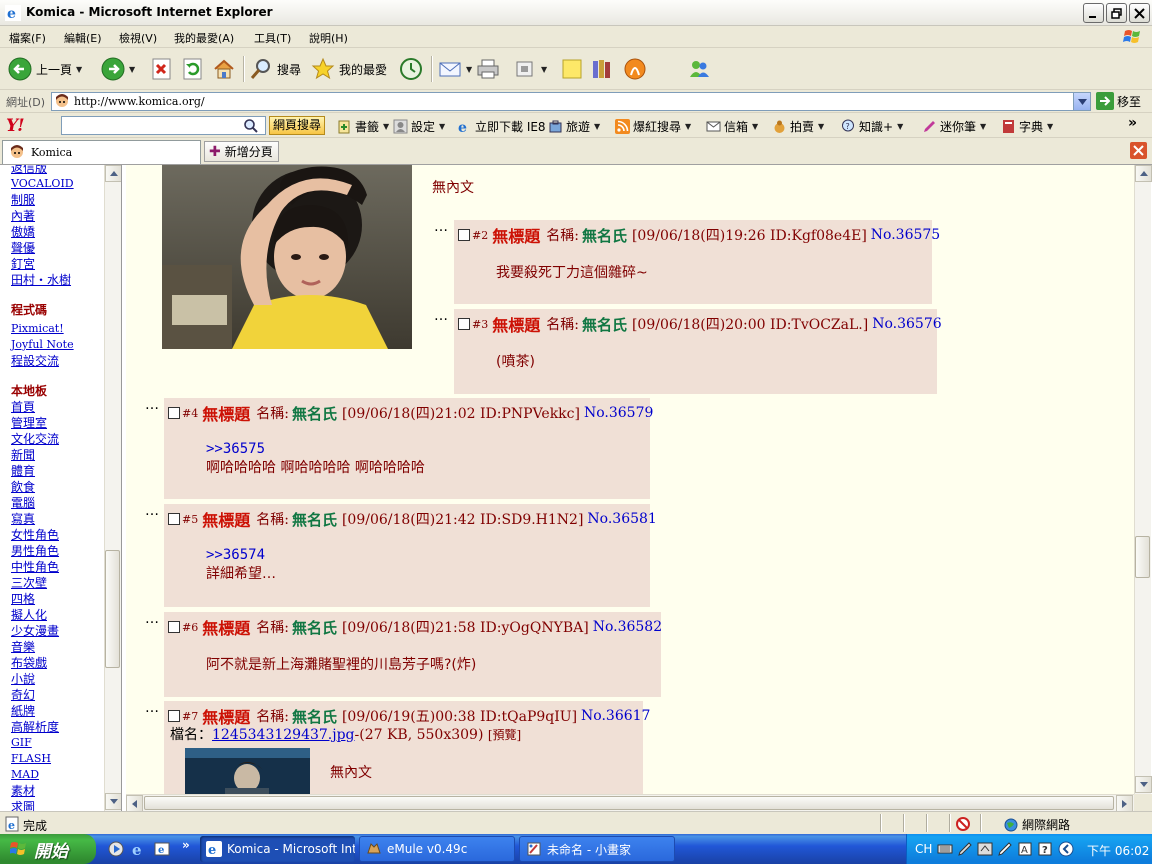 The width and height of the screenshot is (1152, 864). Describe the element at coordinates (945, 849) in the screenshot. I see `keyboard-icon` at that location.